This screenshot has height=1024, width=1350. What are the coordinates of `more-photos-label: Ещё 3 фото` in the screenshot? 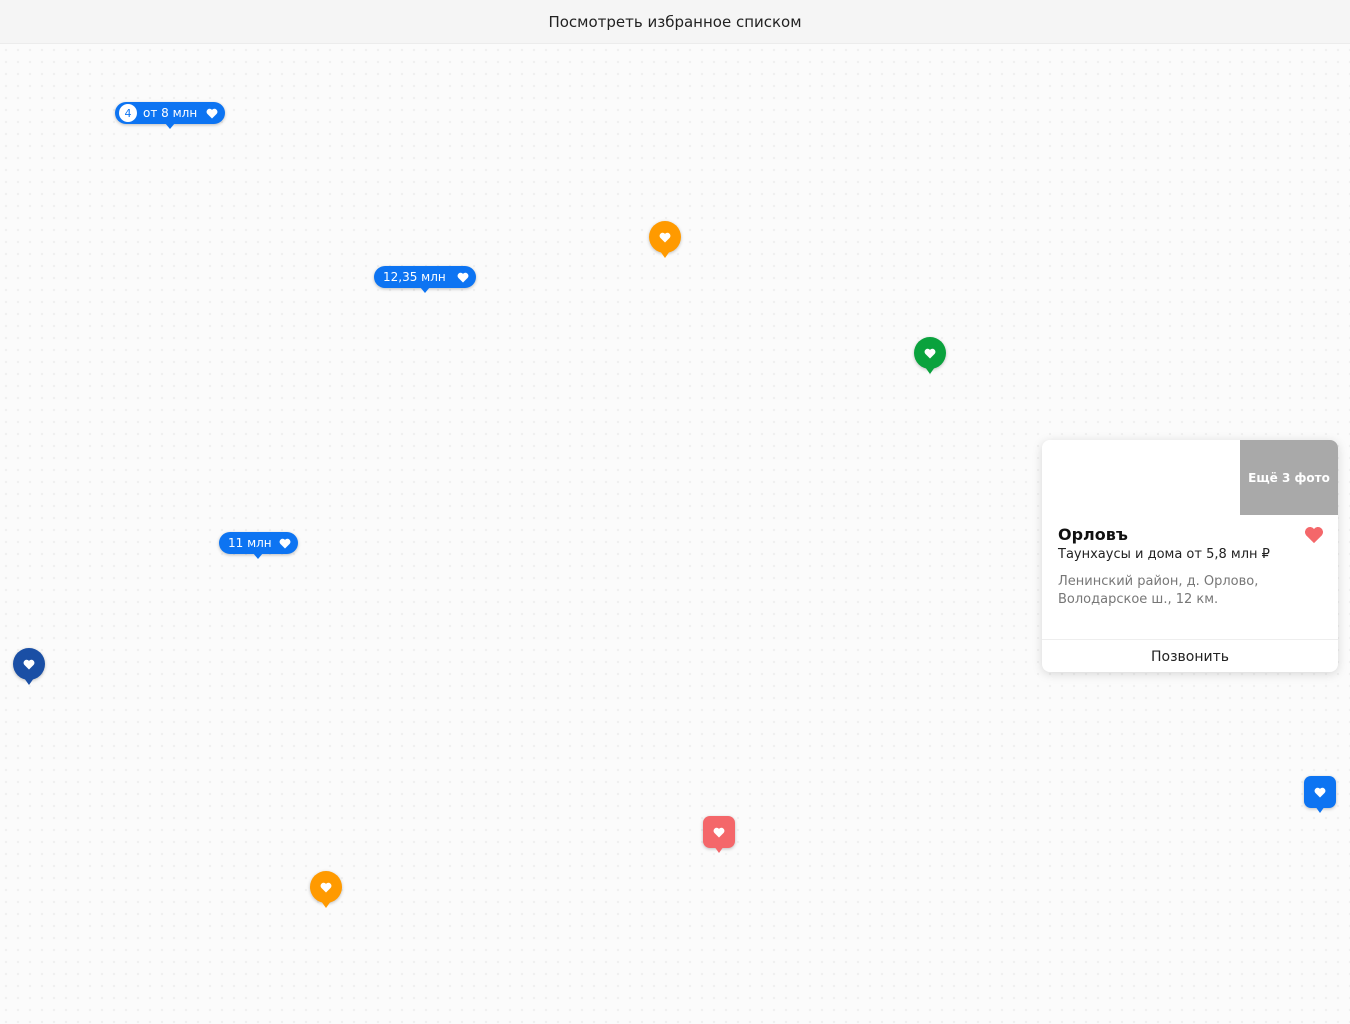 It's located at (1289, 477).